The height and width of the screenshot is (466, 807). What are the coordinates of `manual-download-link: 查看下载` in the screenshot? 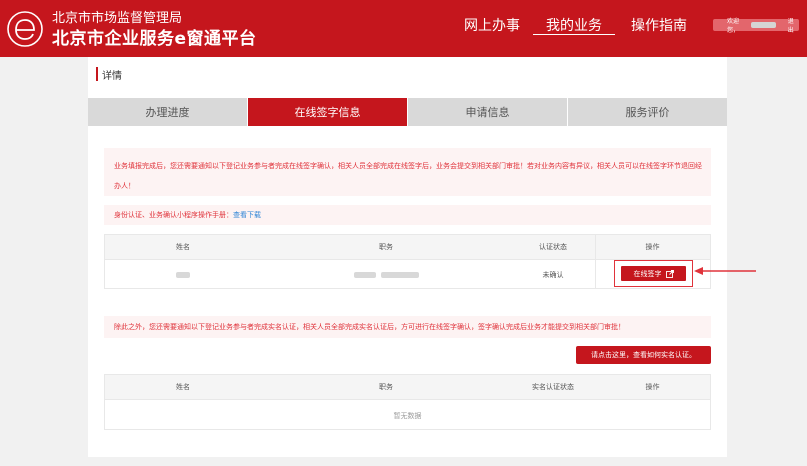 It's located at (247, 215).